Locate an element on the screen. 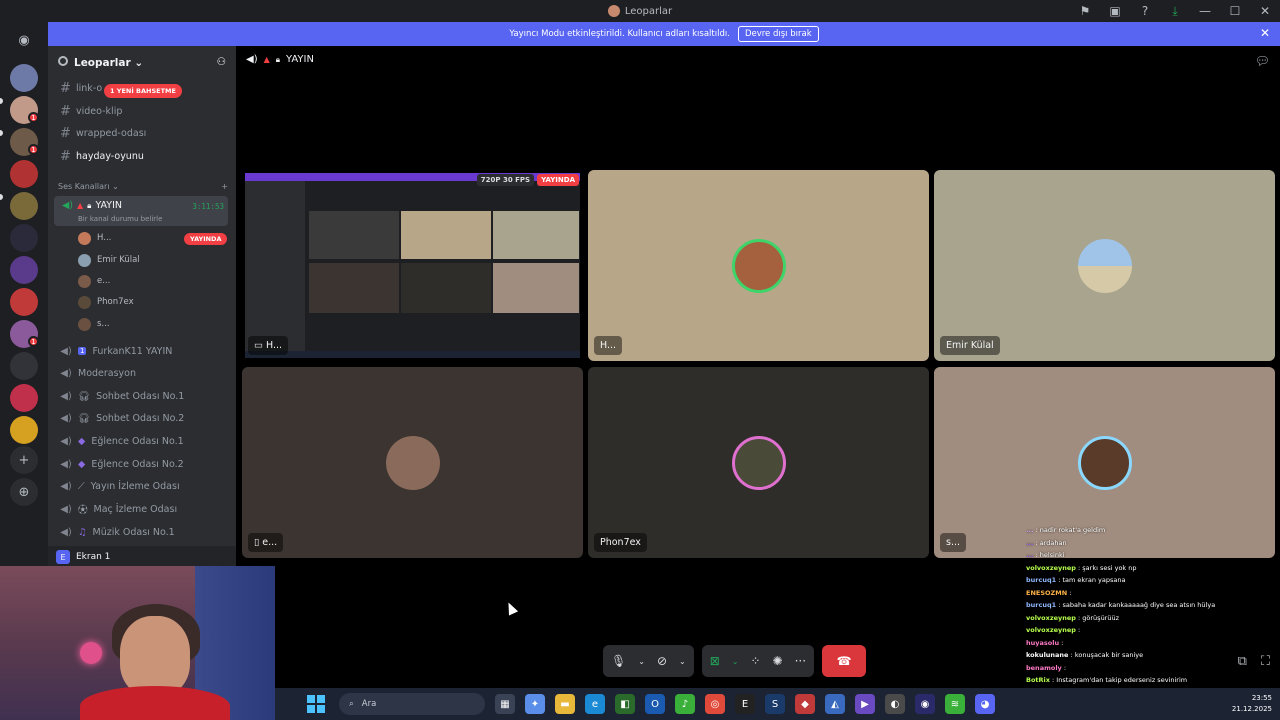 The height and width of the screenshot is (720, 1280). steam-icon: S is located at coordinates (775, 704).